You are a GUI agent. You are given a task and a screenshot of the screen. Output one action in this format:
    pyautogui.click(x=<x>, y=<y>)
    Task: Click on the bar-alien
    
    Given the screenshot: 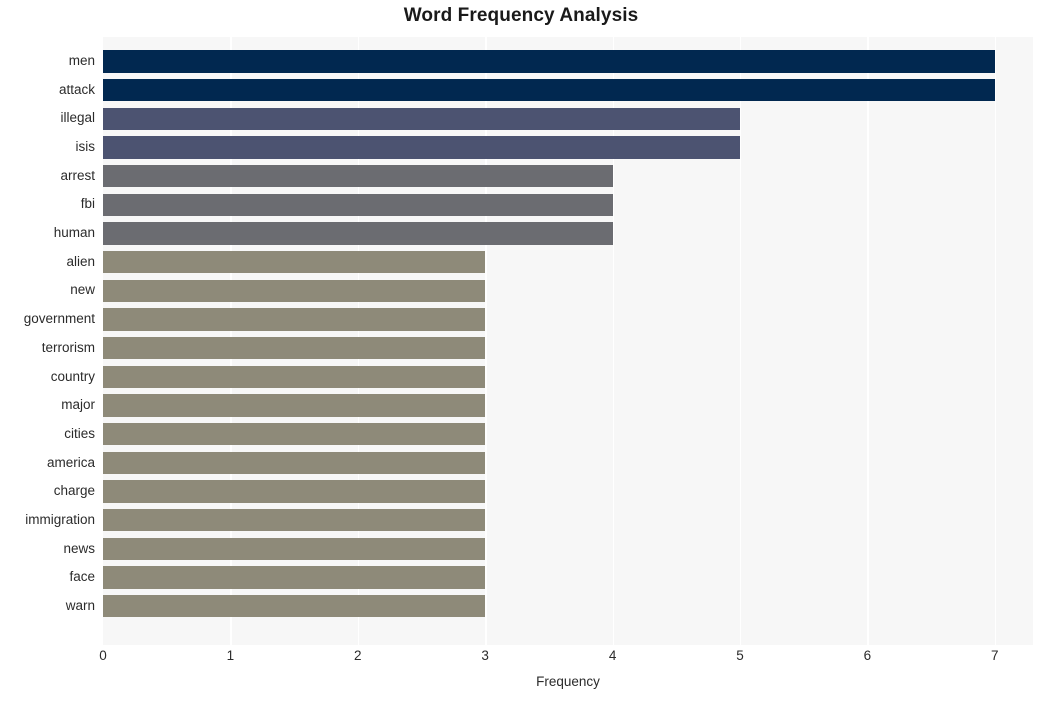 What is the action you would take?
    pyautogui.click(x=294, y=262)
    